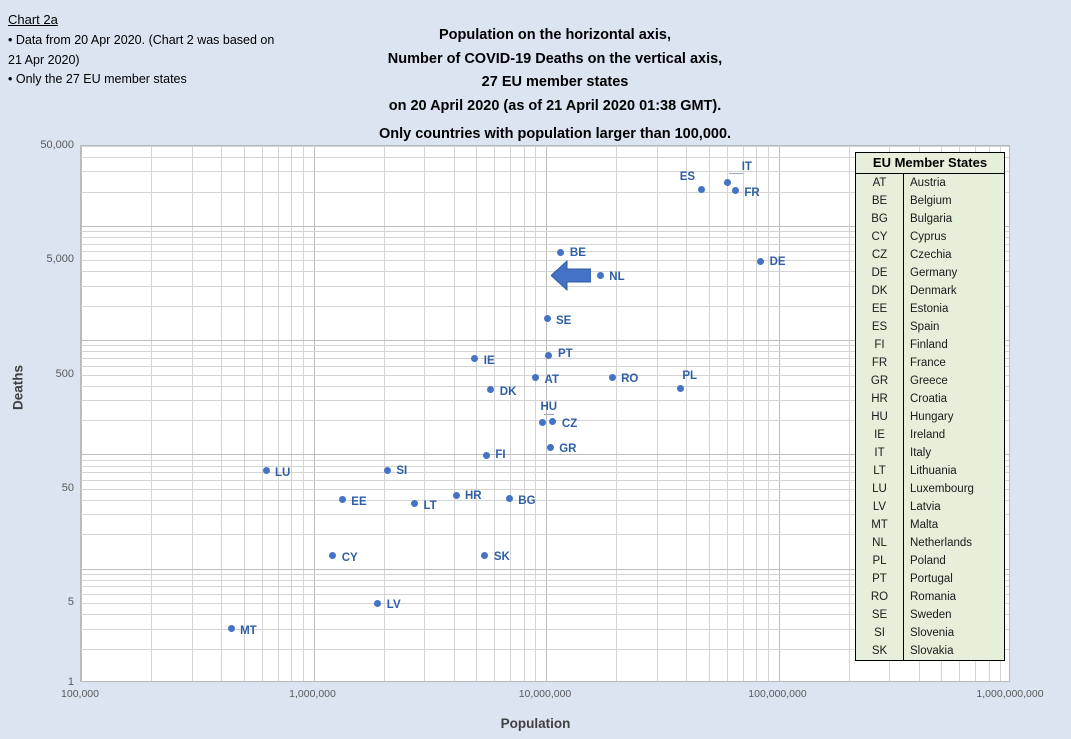 The image size is (1071, 739). I want to click on legend-code: DK, so click(880, 291).